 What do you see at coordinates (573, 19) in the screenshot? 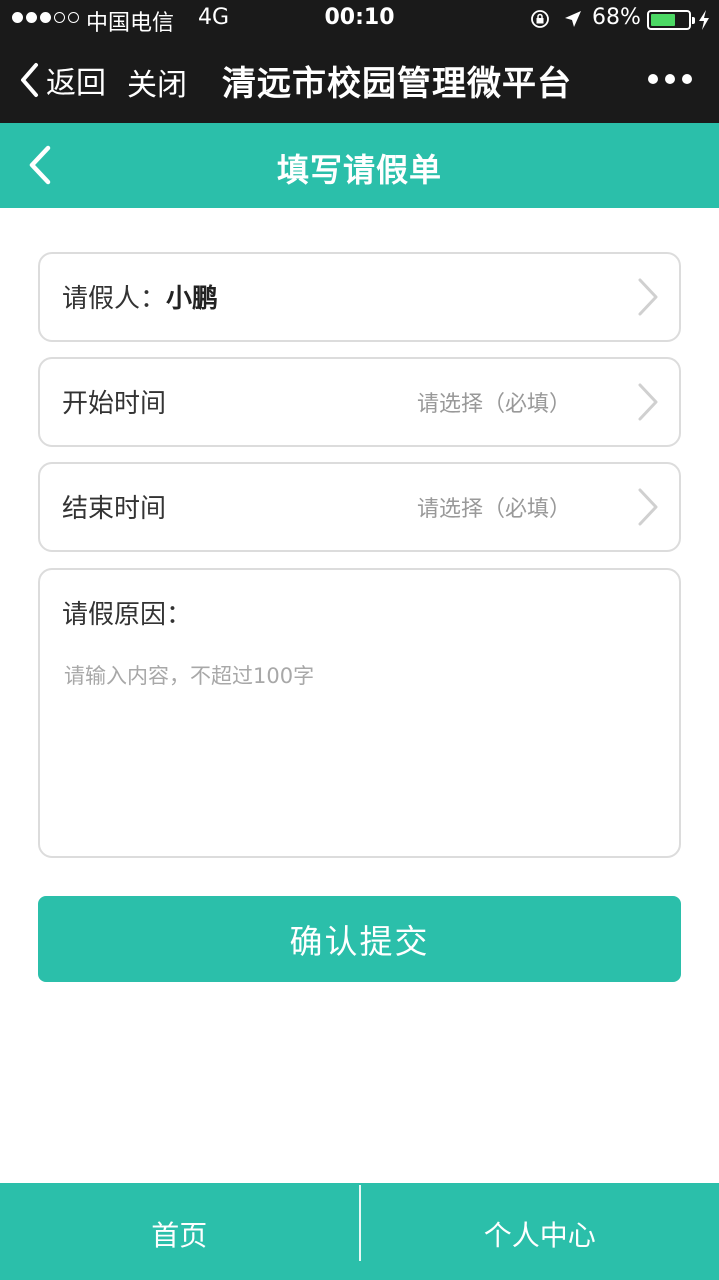
I see `location-arrow-icon` at bounding box center [573, 19].